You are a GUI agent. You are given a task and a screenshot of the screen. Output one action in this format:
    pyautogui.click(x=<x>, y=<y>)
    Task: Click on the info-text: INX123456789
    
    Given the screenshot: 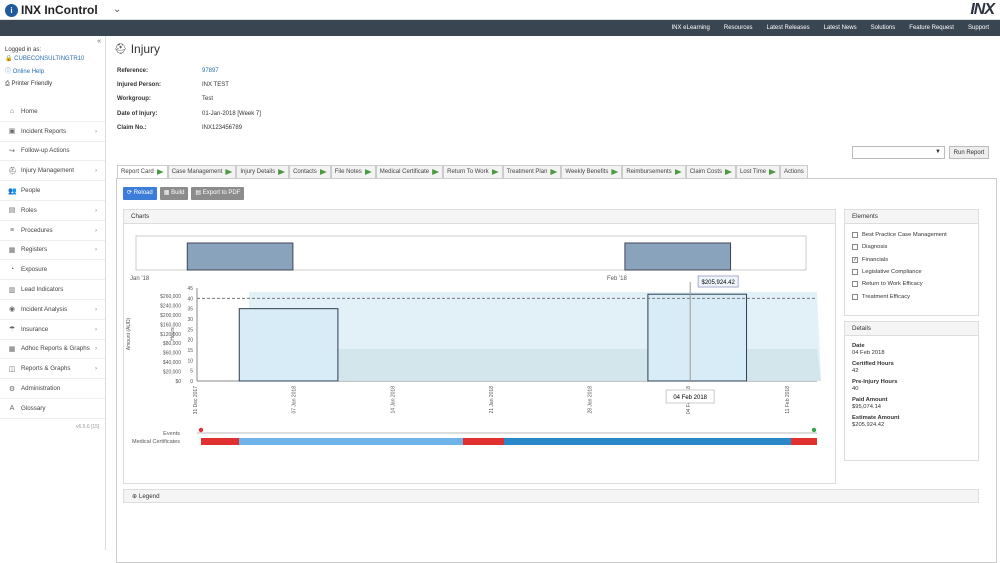 What is the action you would take?
    pyautogui.click(x=222, y=127)
    